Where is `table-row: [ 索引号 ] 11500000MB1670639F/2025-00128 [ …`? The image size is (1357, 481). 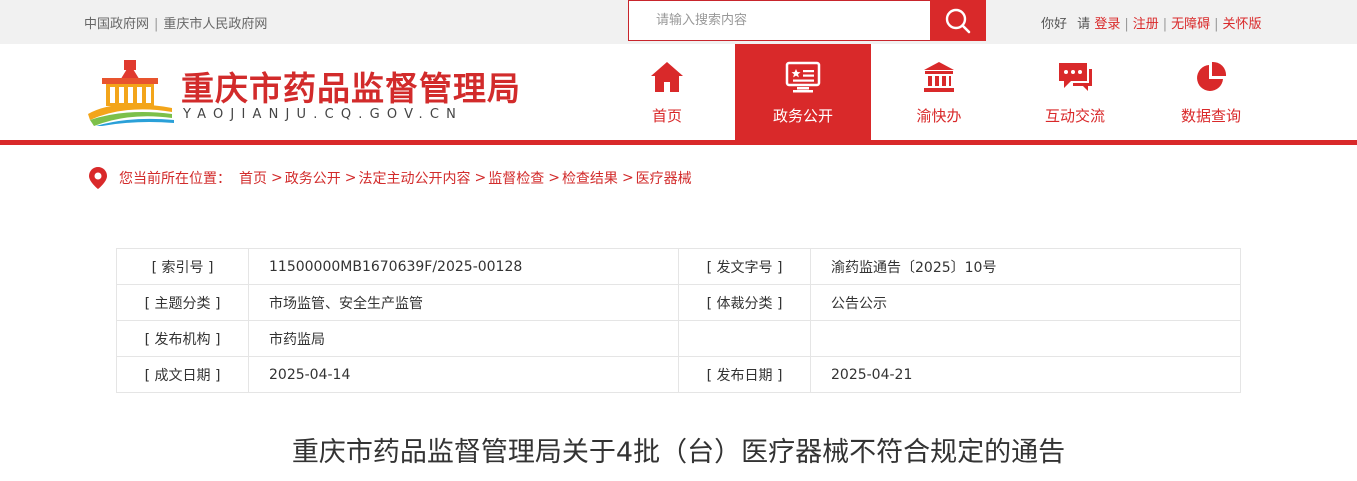 table-row: [ 索引号 ] 11500000MB1670639F/2025-00128 [ … is located at coordinates (678, 266).